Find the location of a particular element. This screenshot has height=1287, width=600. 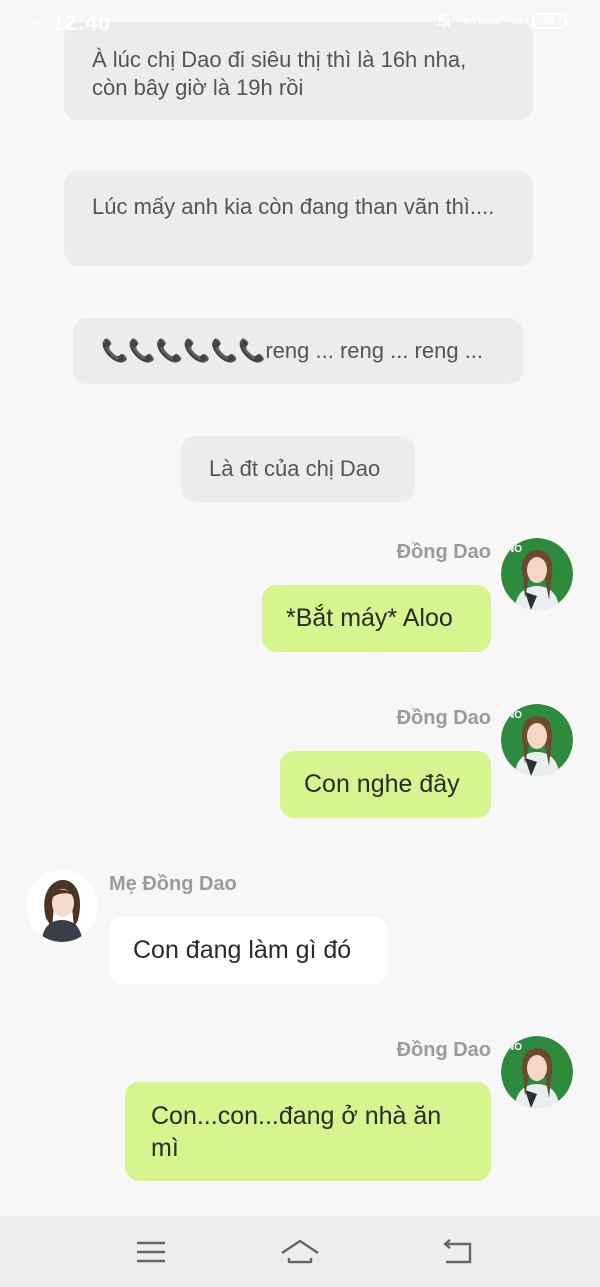

status-right: 3.4 KB/S 4G 58 is located at coordinates (502, 21).